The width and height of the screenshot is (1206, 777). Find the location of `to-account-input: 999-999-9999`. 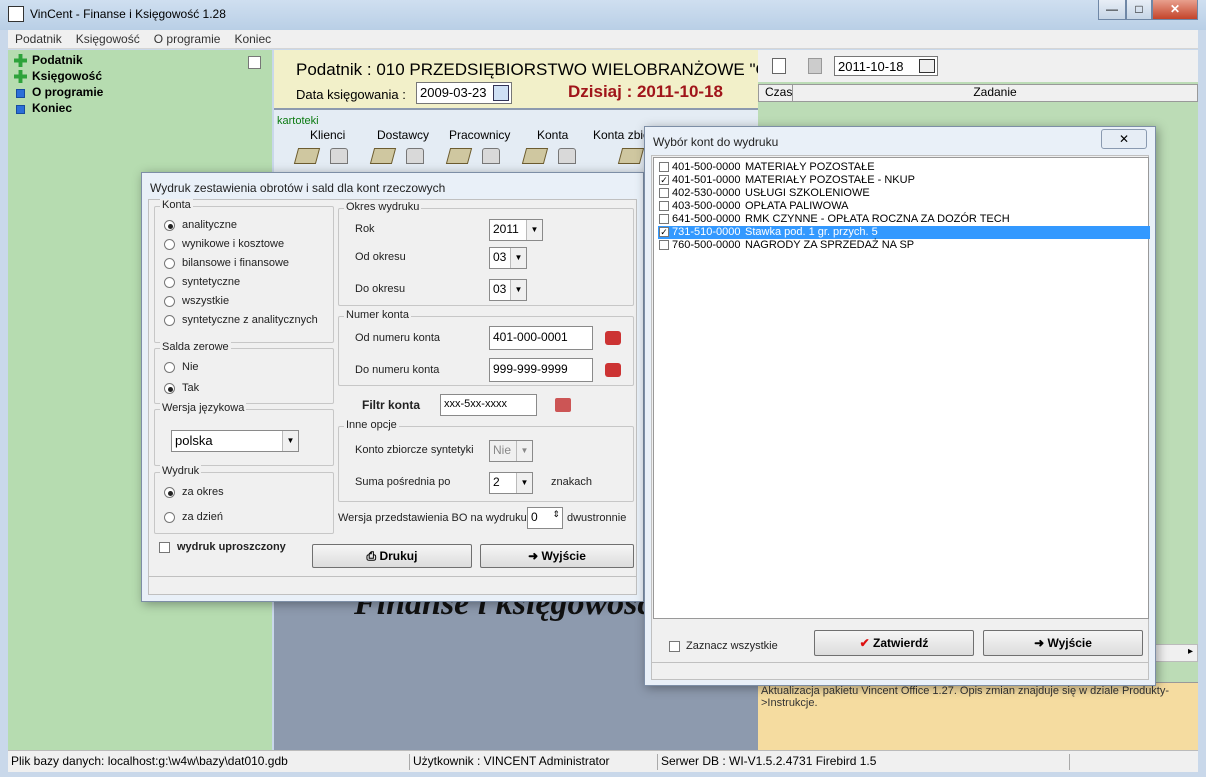

to-account-input: 999-999-9999 is located at coordinates (541, 370).